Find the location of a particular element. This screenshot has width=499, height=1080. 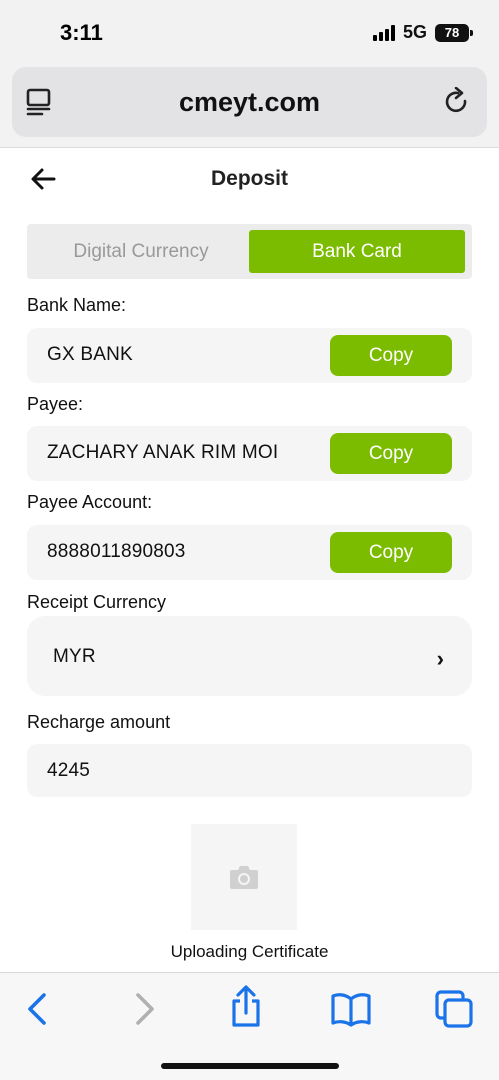

deposit-method-tabs: Digital Currency Bank Card is located at coordinates (249, 251).